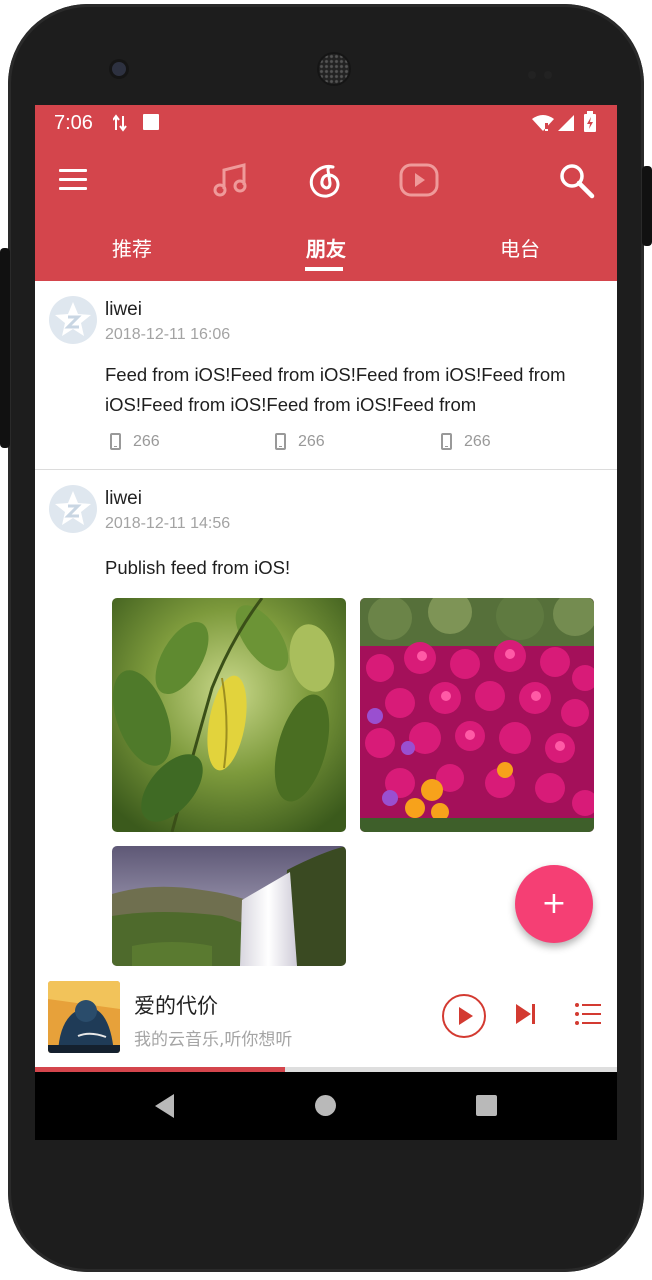 Image resolution: width=652 pixels, height=1280 pixels. What do you see at coordinates (566, 123) in the screenshot?
I see `cell-signal-icon` at bounding box center [566, 123].